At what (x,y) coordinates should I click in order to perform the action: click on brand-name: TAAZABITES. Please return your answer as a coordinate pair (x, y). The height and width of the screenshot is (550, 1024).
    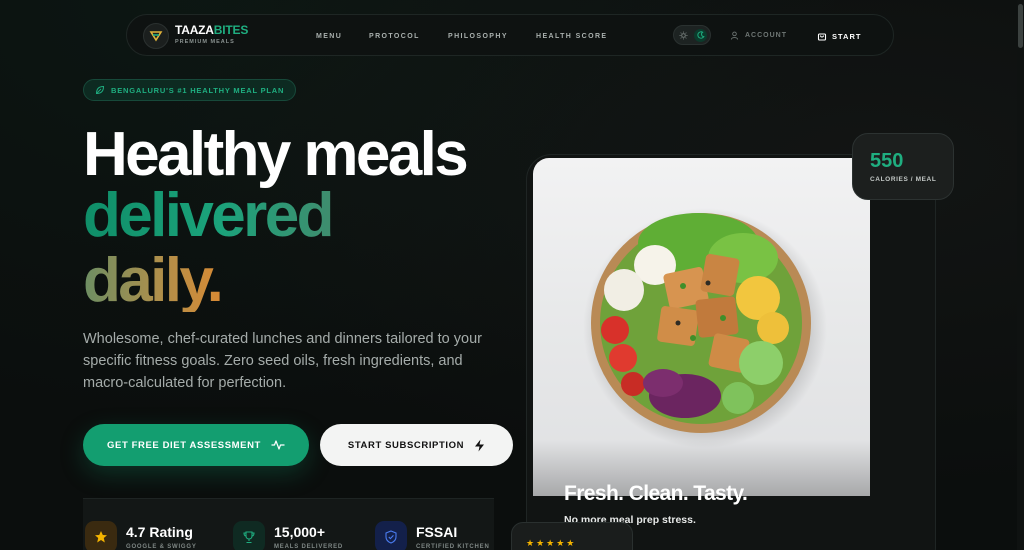
    Looking at the image, I should click on (212, 30).